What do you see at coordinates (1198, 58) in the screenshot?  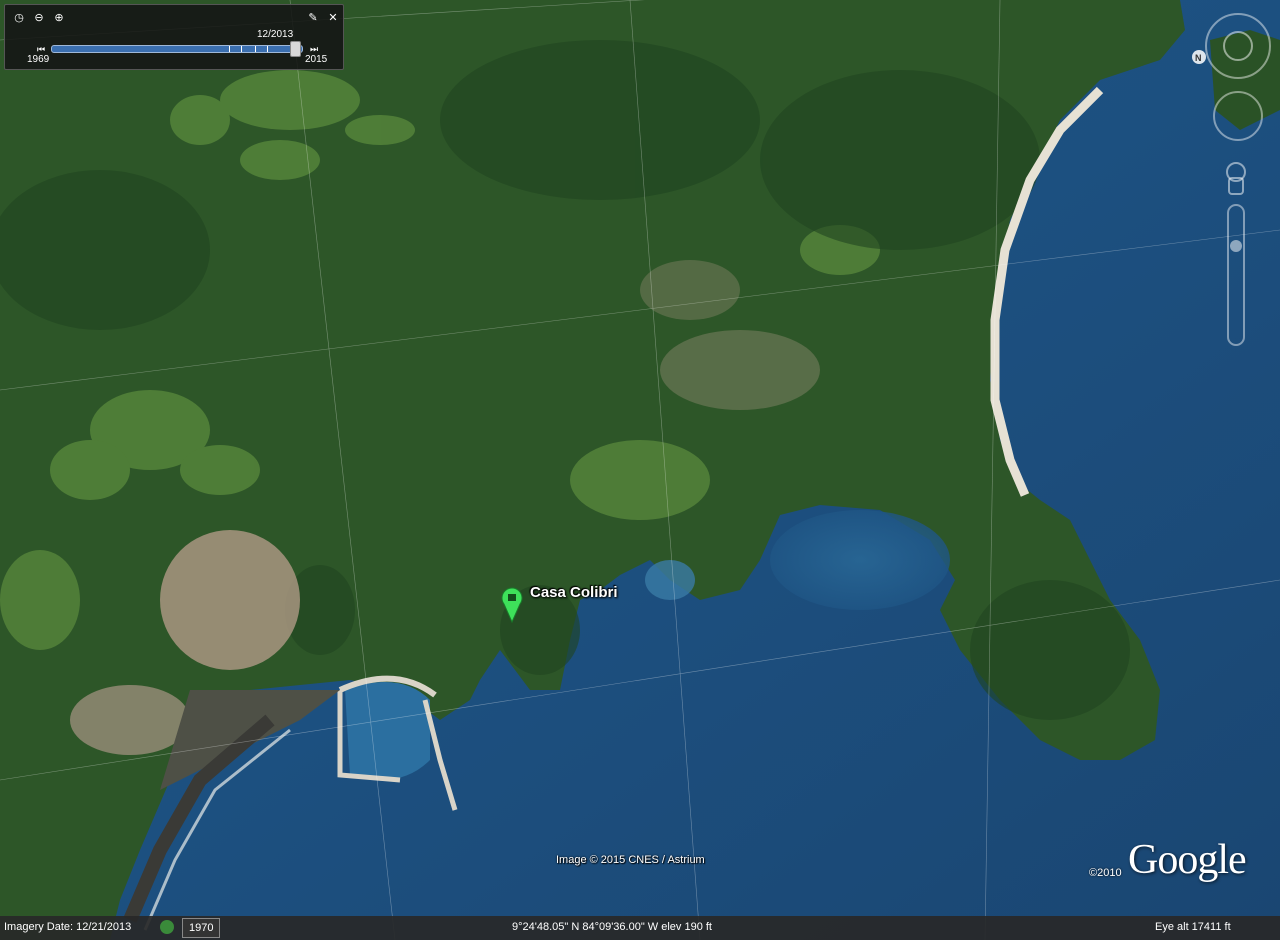 I see `svg-text: N` at bounding box center [1198, 58].